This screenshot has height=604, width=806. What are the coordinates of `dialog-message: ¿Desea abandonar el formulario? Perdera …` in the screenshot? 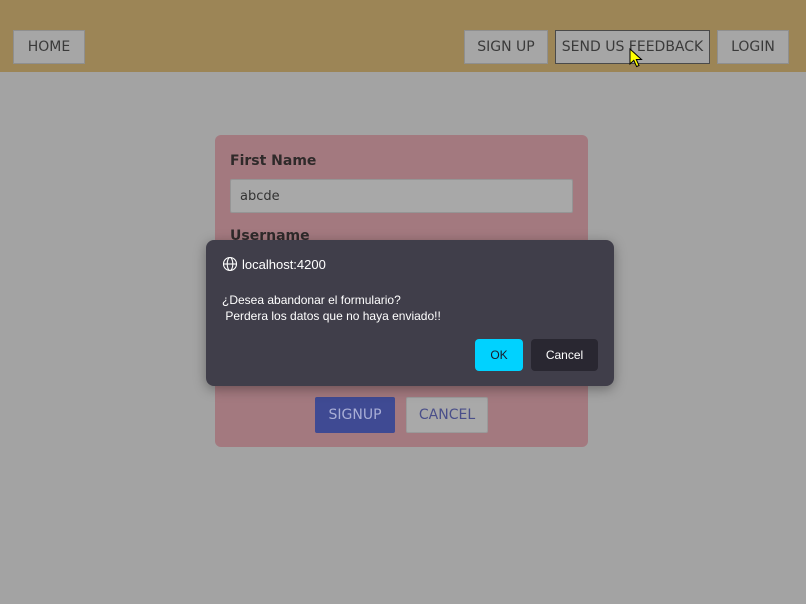 It's located at (331, 308).